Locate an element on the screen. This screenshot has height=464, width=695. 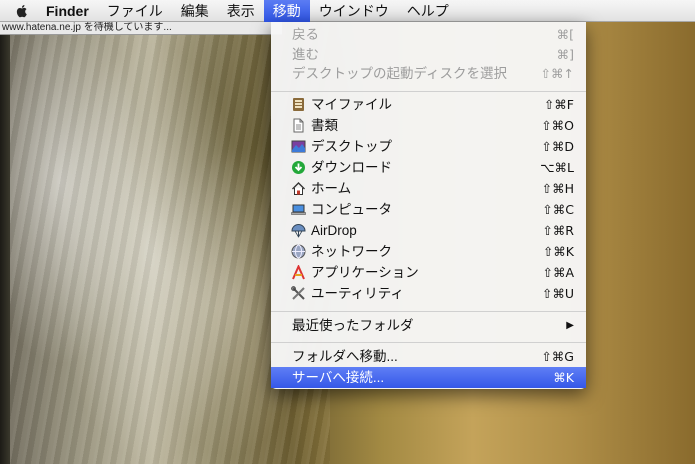
menu-item-back: 戻る ⌘[ is located at coordinates (428, 34).